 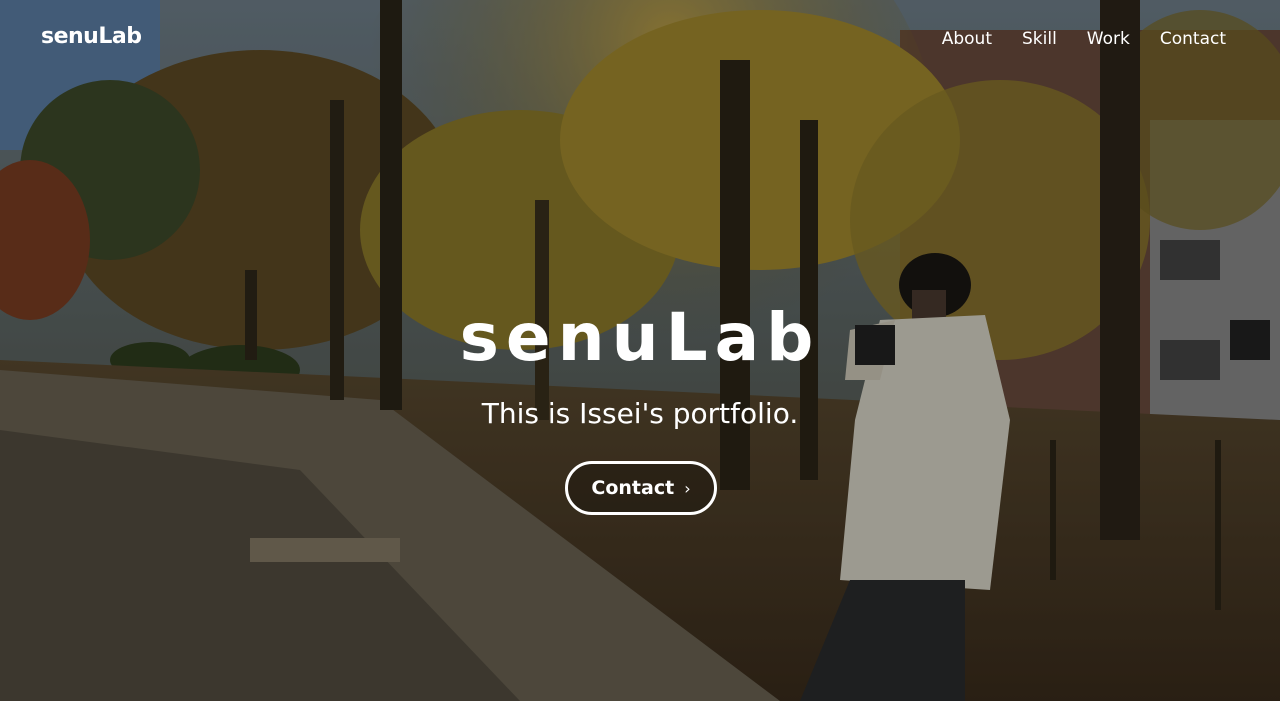 What do you see at coordinates (640, 413) in the screenshot?
I see `hero-subtitle: This is Issei's portfolio.` at bounding box center [640, 413].